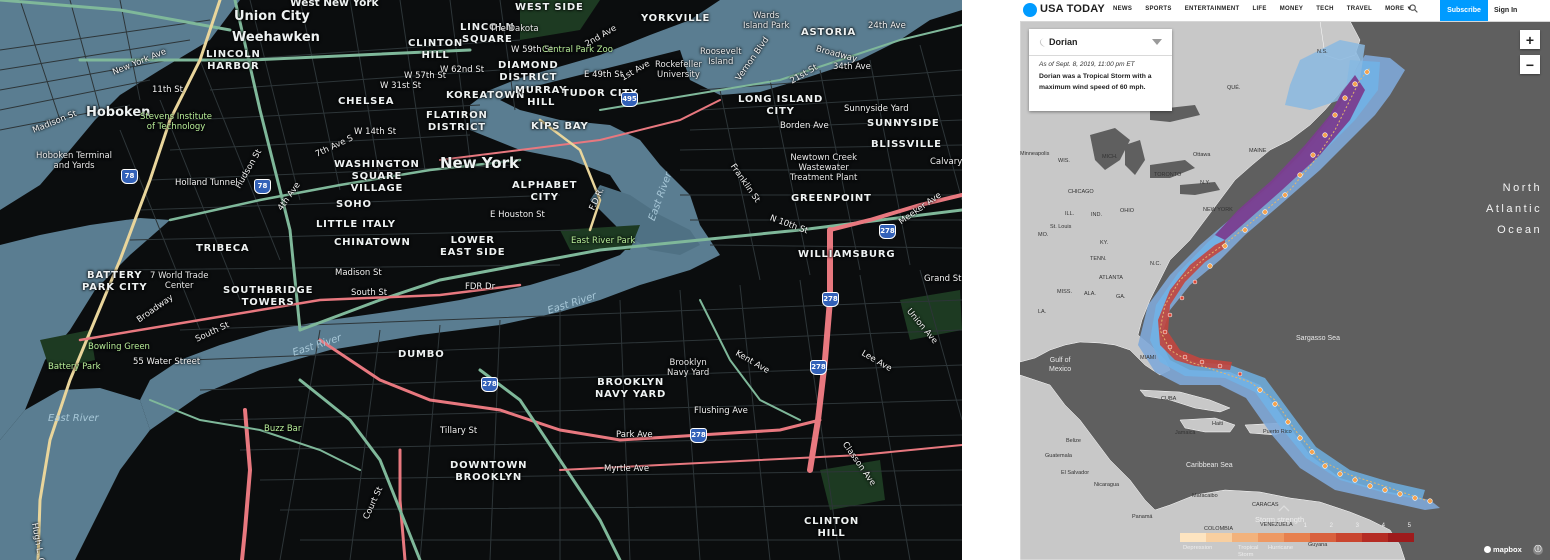 The width and height of the screenshot is (1550, 560). Describe the element at coordinates (1075, 473) in the screenshot. I see `geo-el-salvador: El Salvador` at that location.